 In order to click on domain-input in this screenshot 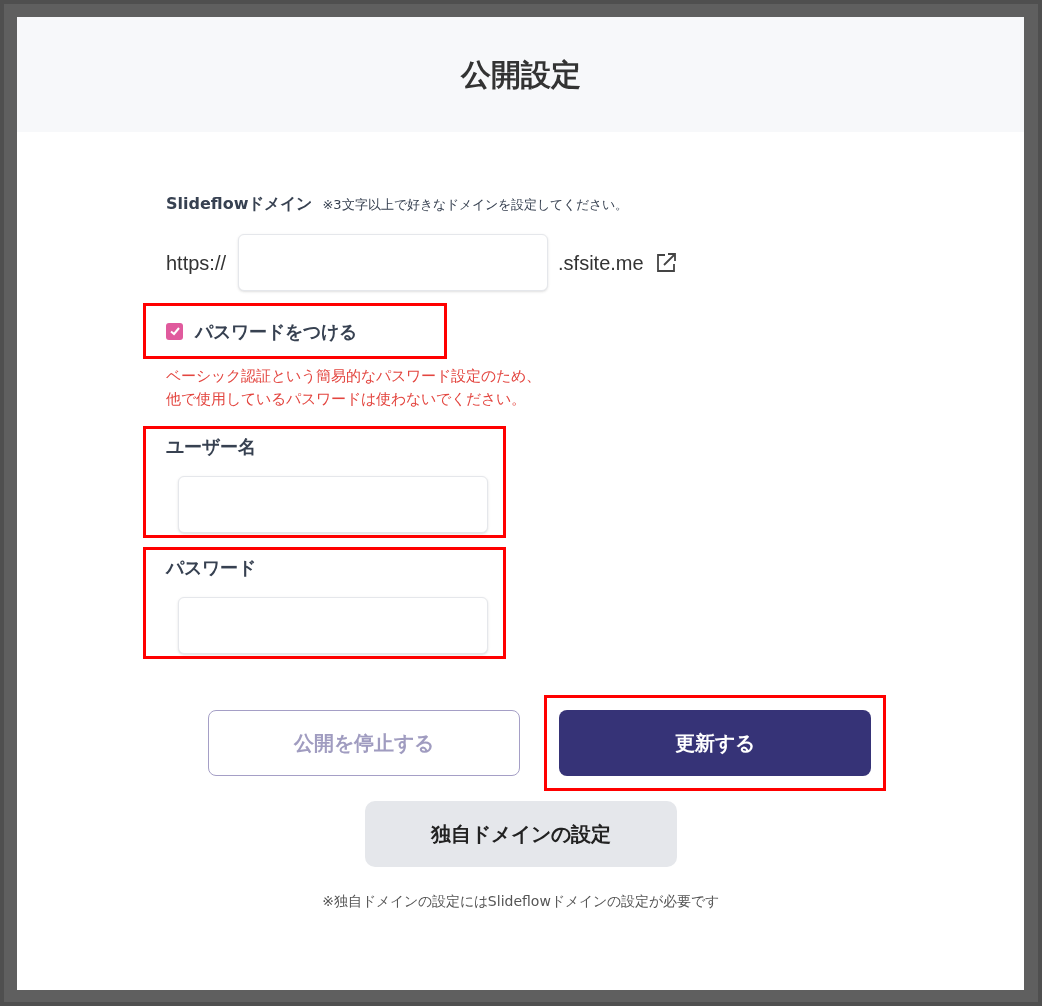, I will do `click(393, 262)`.